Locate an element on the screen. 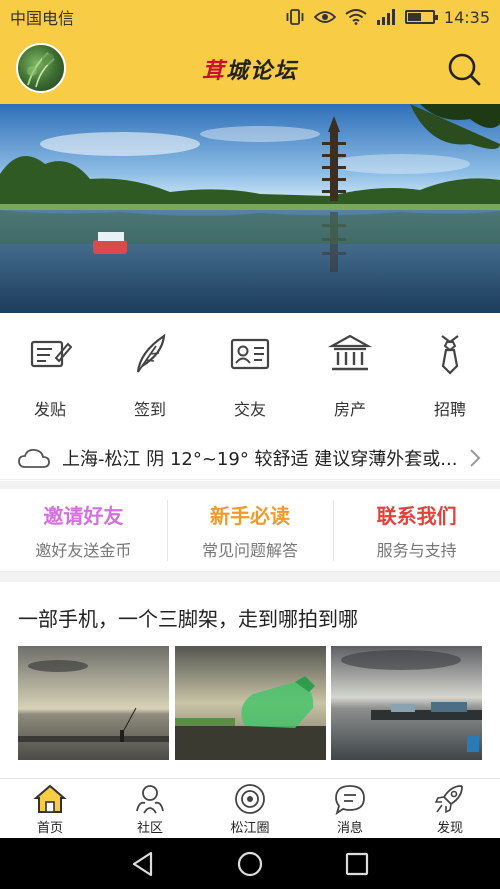 The width and height of the screenshot is (500, 889). glass-bottle-photo is located at coordinates (250, 703).